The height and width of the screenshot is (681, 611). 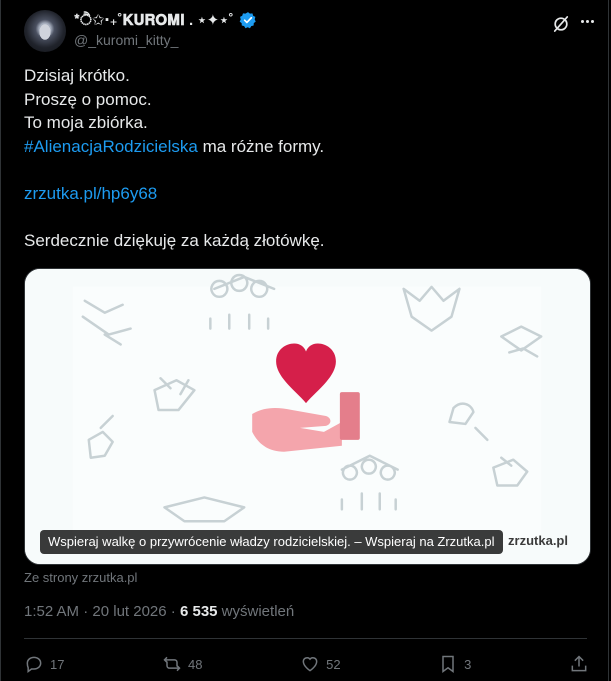 I want to click on grok-icon, so click(x=561, y=24).